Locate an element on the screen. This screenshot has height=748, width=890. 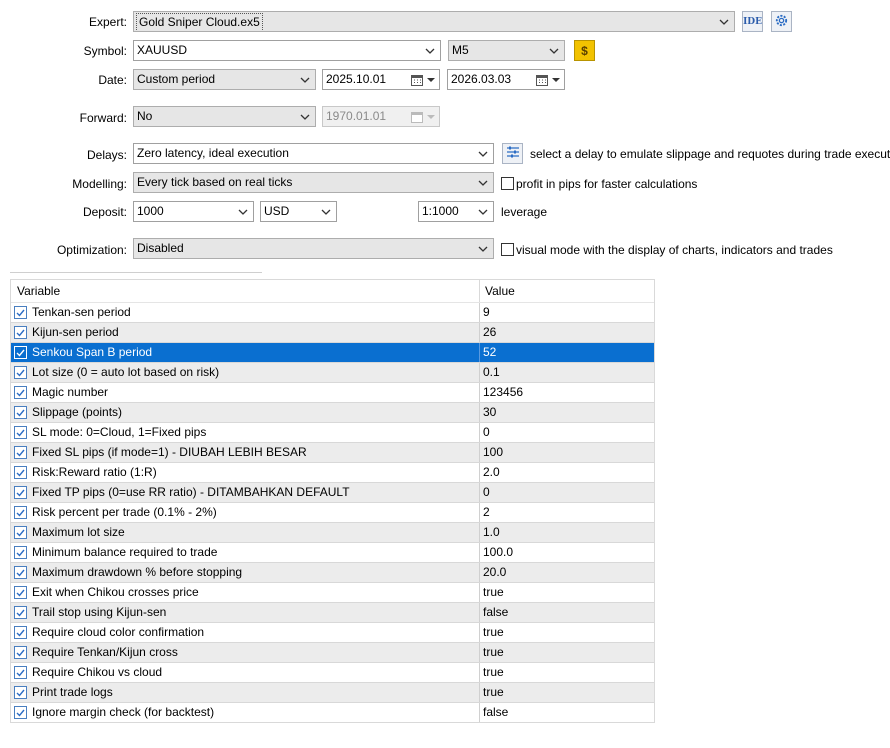
table-row: Maximum lot size 1.0 is located at coordinates (332, 533).